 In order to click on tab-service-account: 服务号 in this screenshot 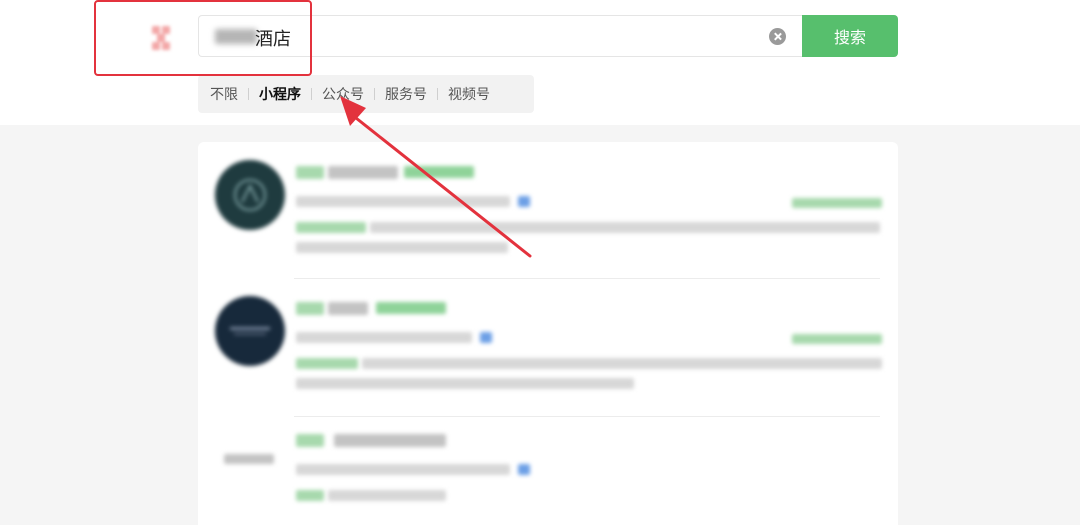, I will do `click(406, 94)`.